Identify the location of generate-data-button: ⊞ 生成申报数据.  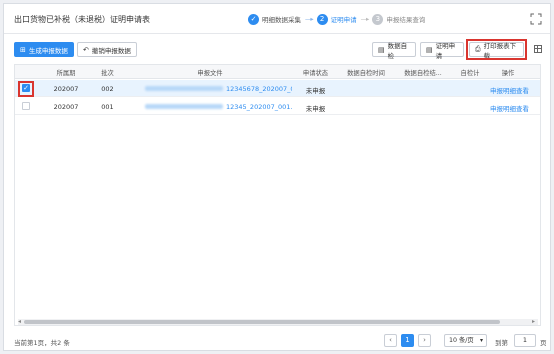
(44, 49).